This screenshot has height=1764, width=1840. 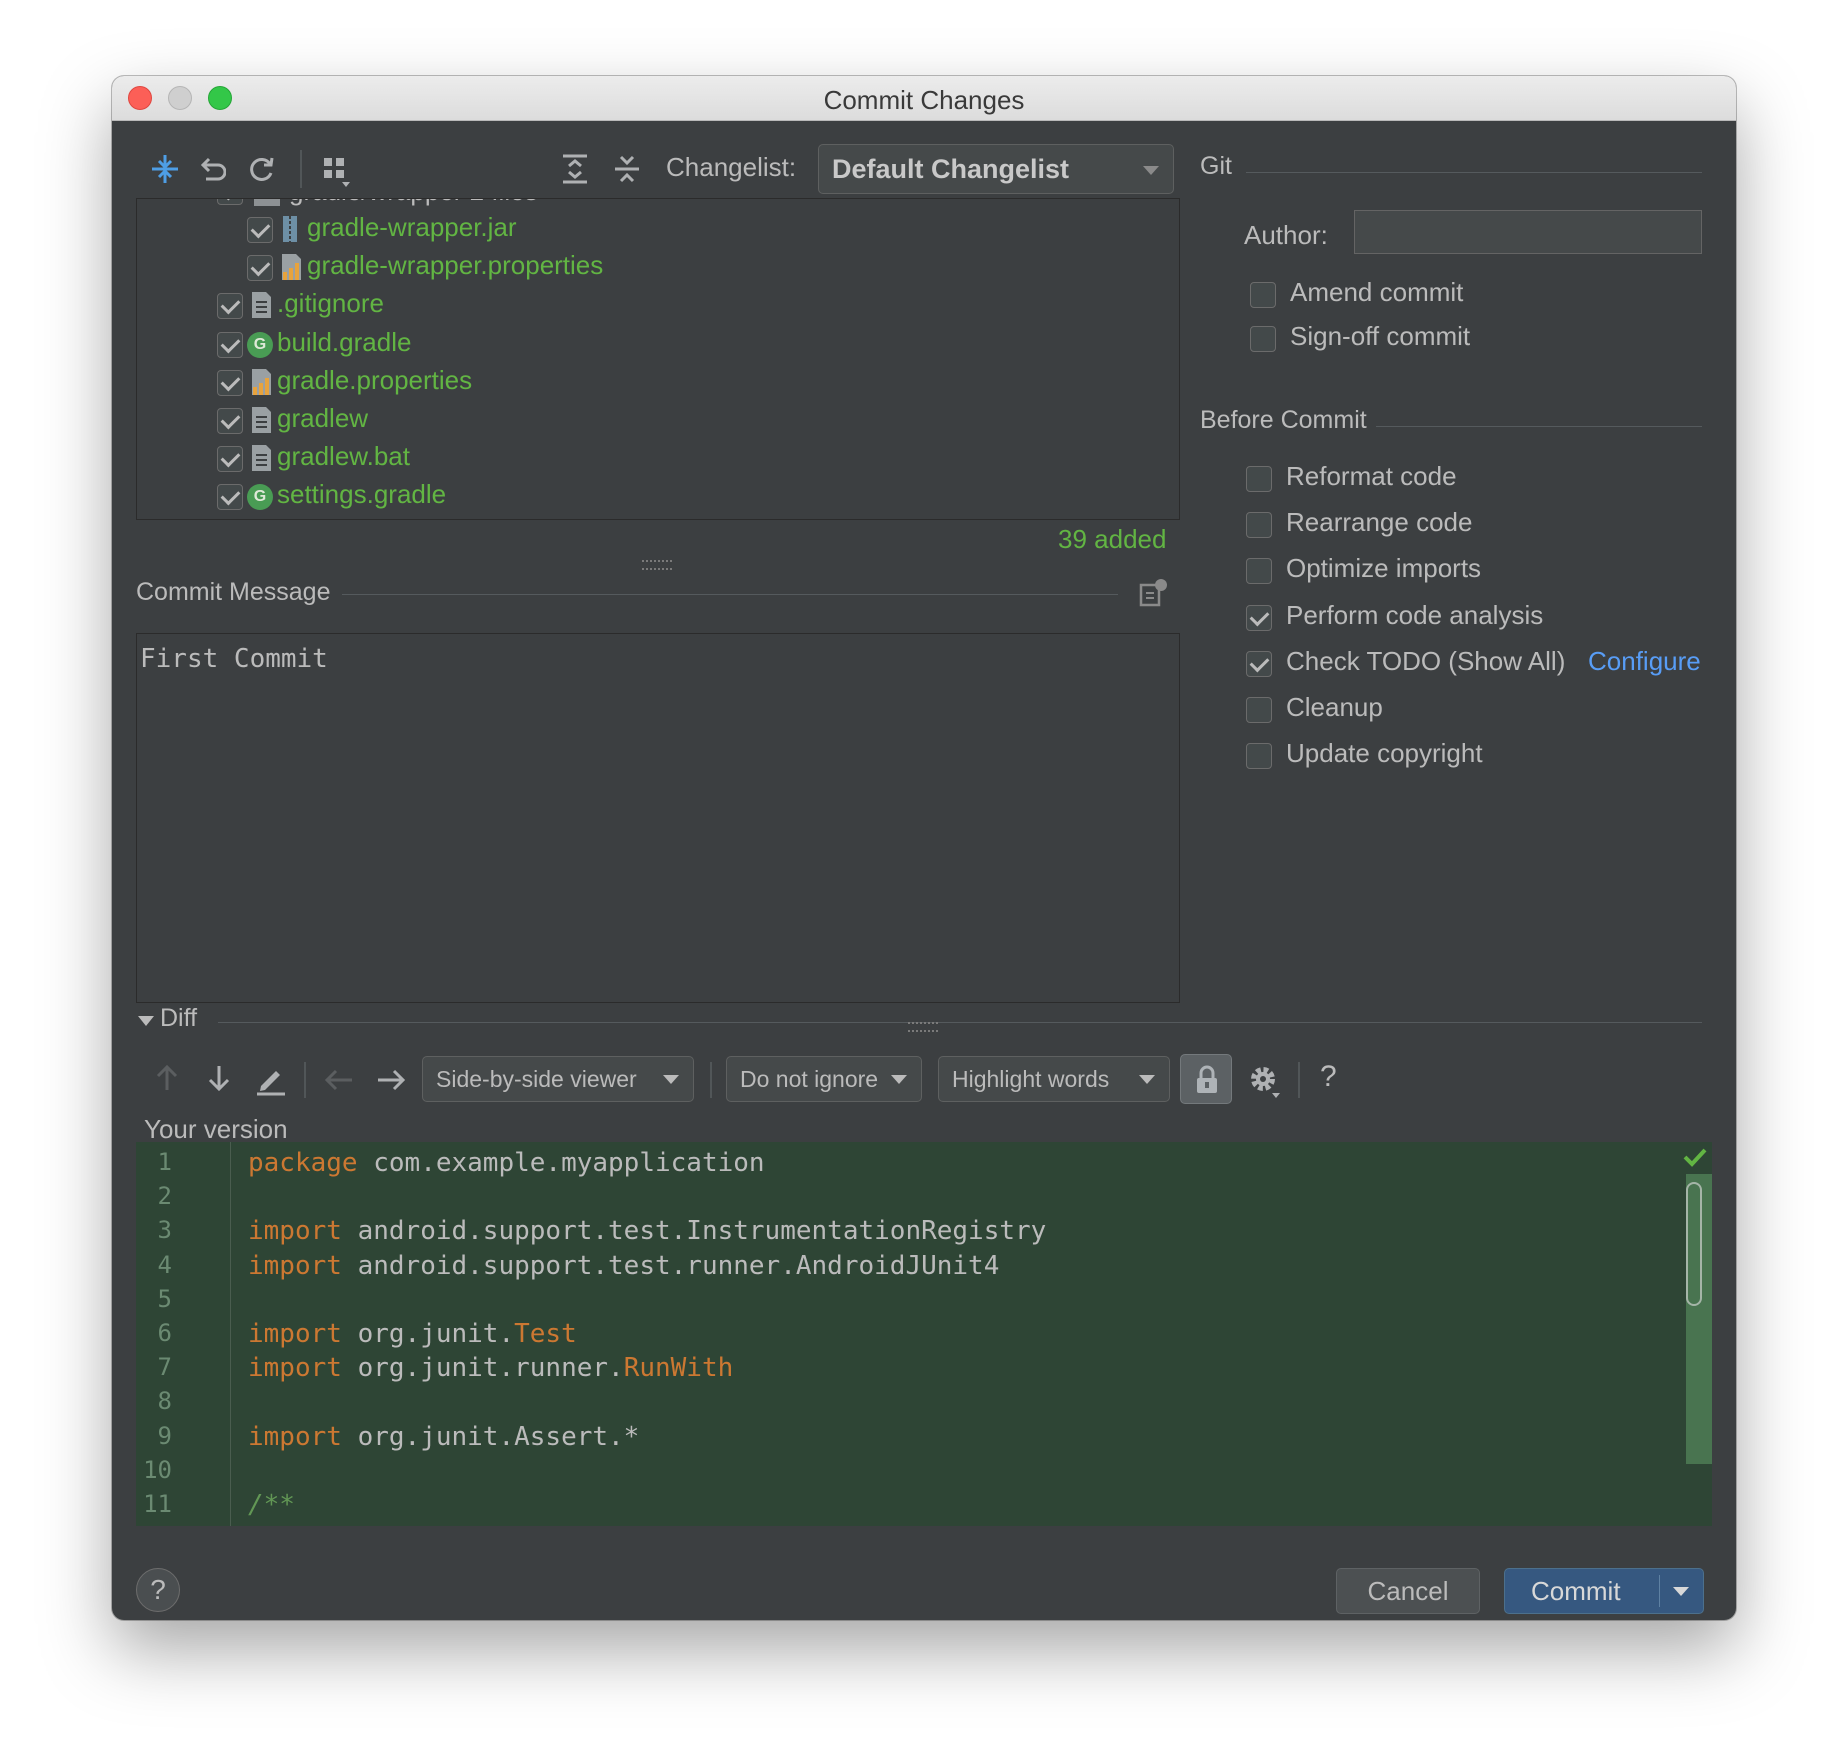 I want to click on sign-off-commit-option: Sign-off commit, so click(x=1480, y=340).